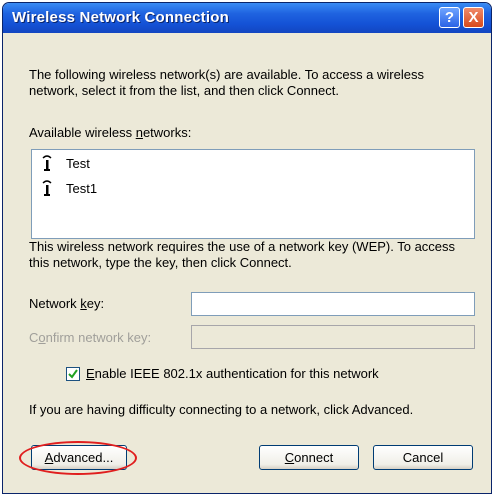 Image resolution: width=496 pixels, height=498 pixels. I want to click on list-item: Test1, so click(68, 188).